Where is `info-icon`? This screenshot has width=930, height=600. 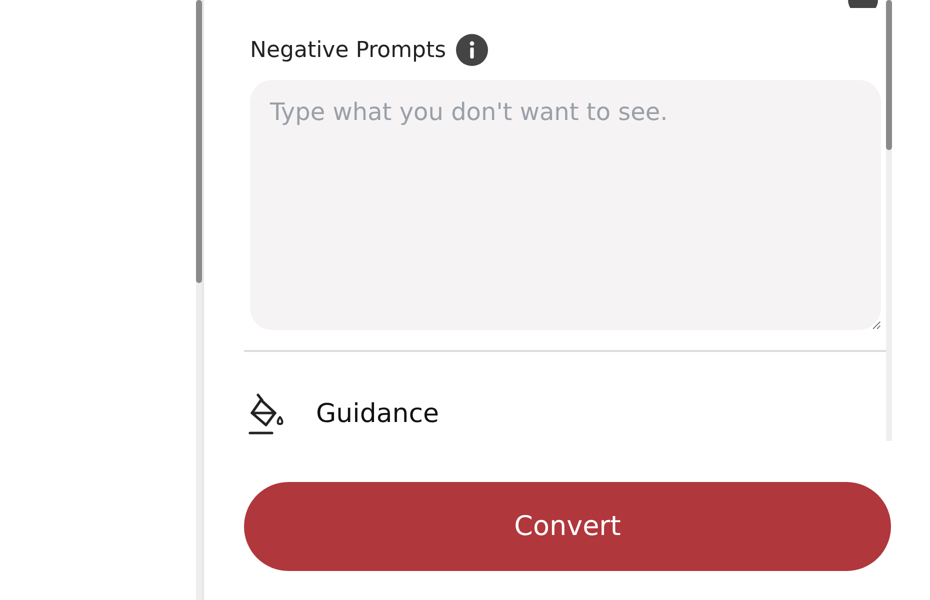
info-icon is located at coordinates (472, 50).